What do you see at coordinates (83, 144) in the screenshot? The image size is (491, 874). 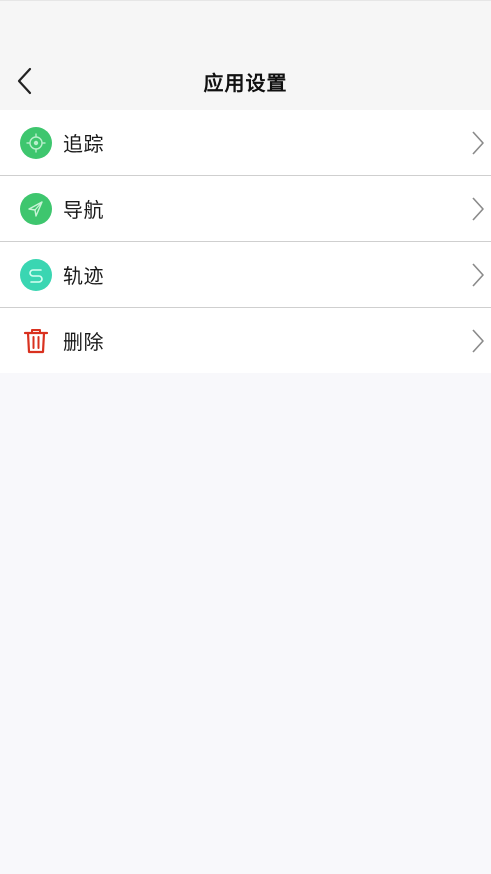 I see `menu-item-label: 追踪` at bounding box center [83, 144].